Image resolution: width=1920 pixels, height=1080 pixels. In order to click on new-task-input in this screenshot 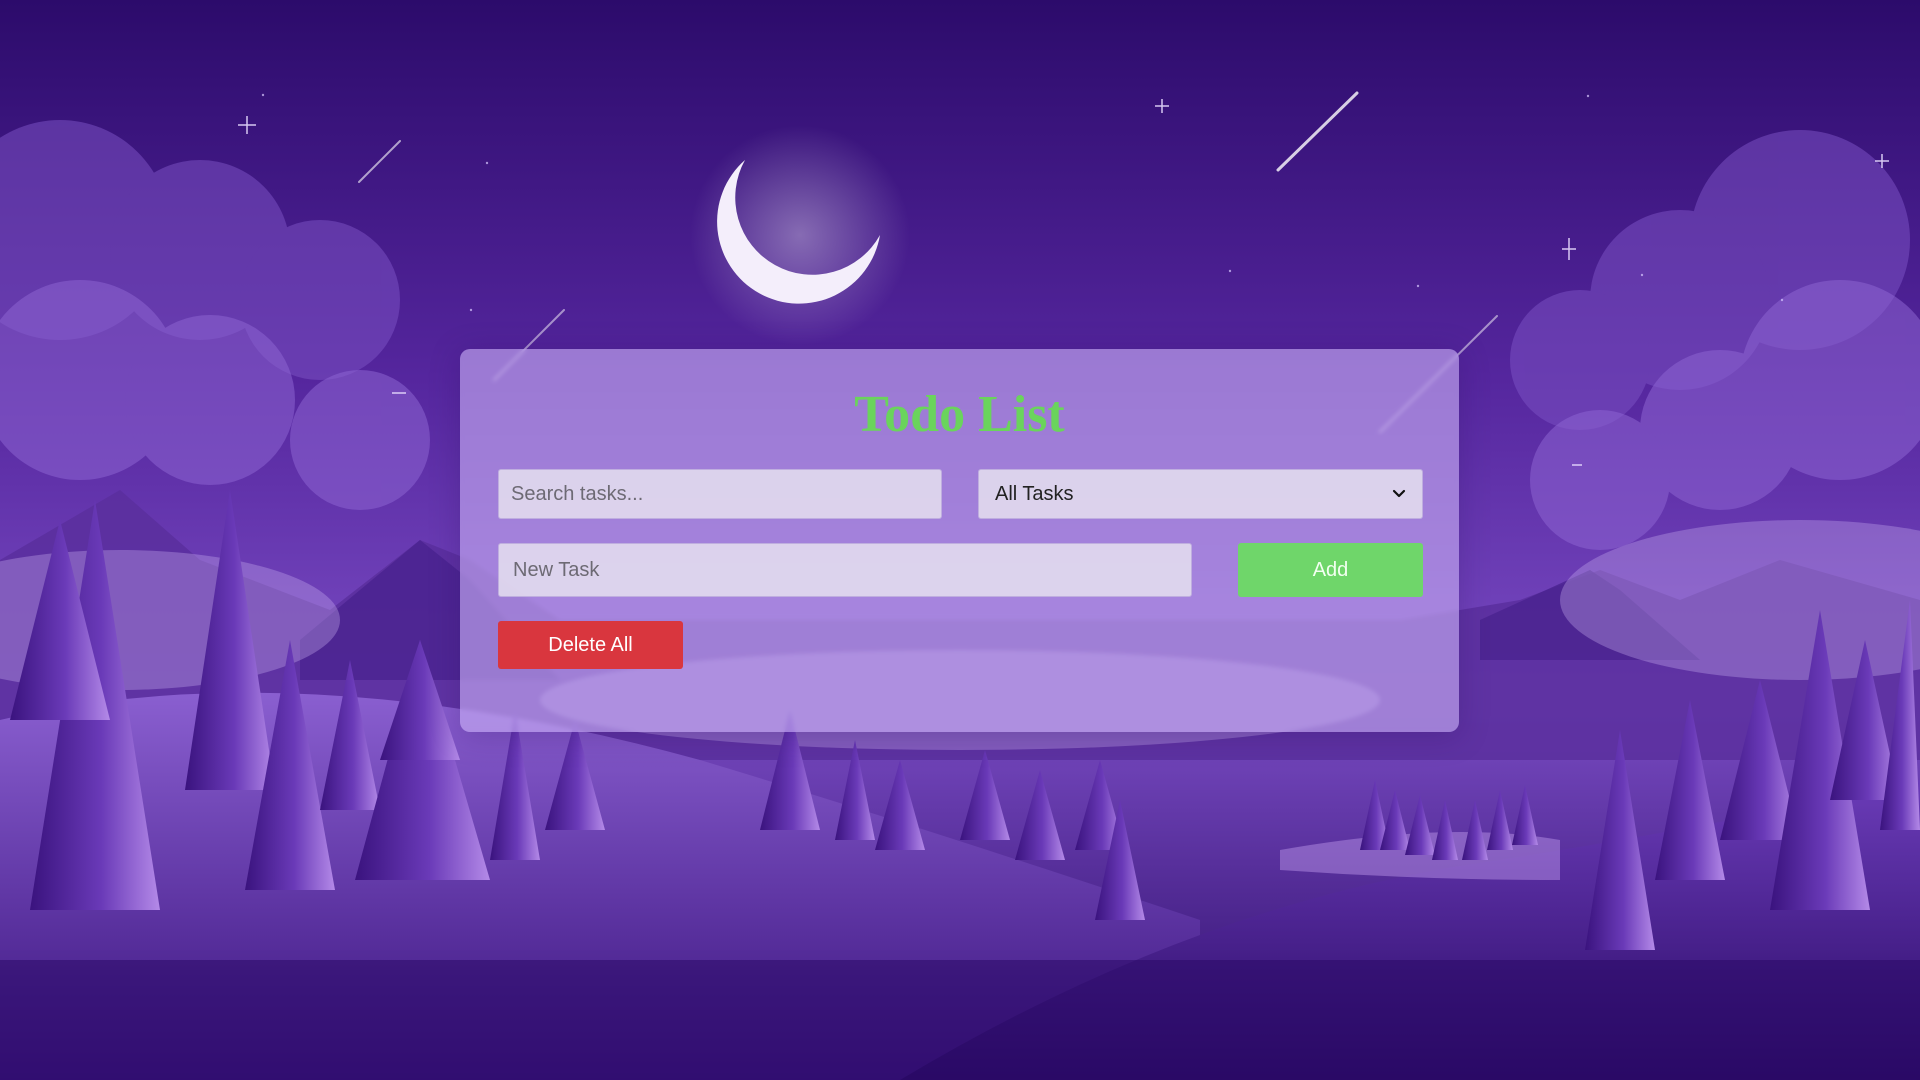, I will do `click(845, 570)`.